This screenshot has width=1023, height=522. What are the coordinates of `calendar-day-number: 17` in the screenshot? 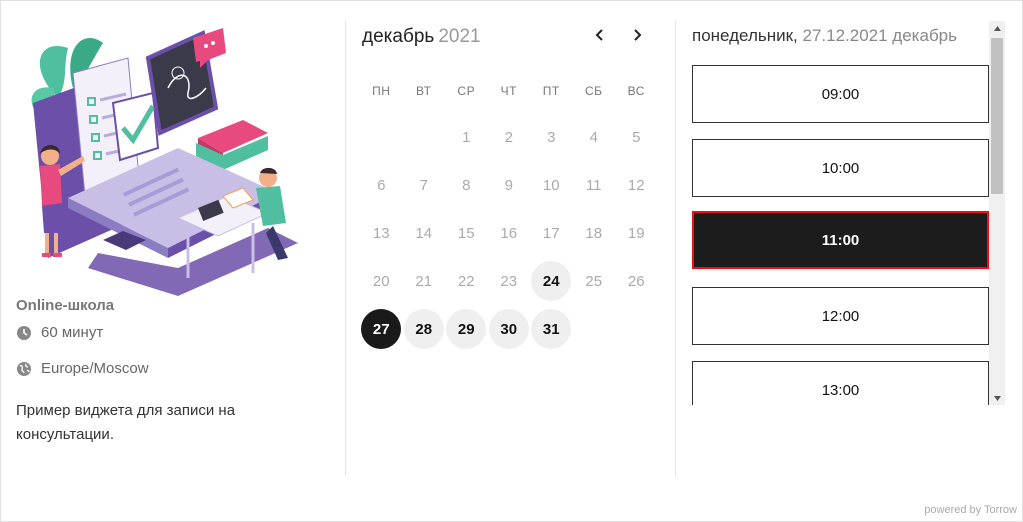 It's located at (551, 233).